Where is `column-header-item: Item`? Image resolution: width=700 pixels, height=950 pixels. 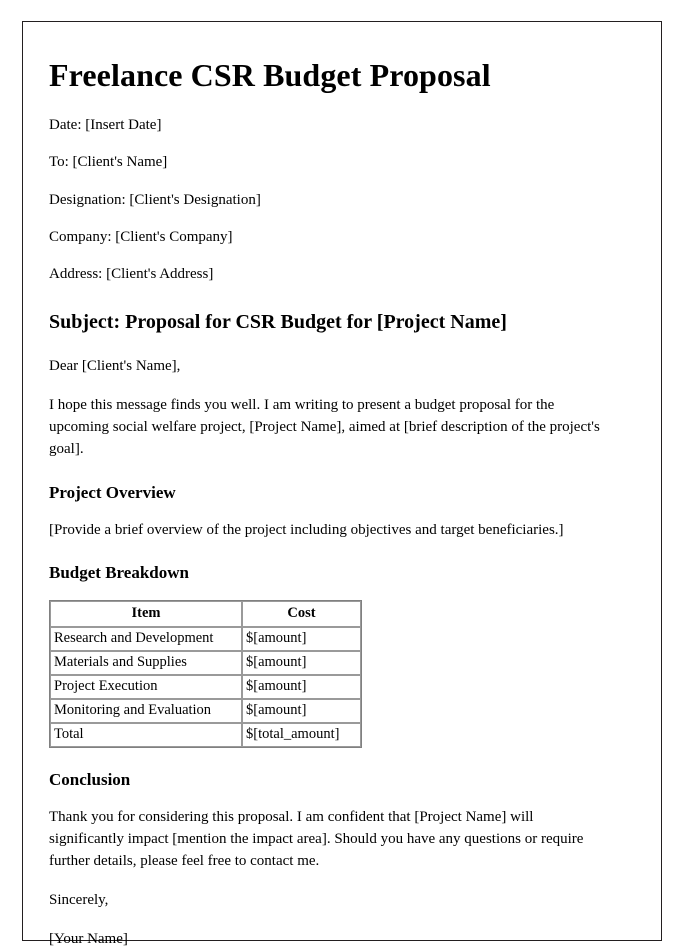
column-header-item: Item is located at coordinates (146, 613).